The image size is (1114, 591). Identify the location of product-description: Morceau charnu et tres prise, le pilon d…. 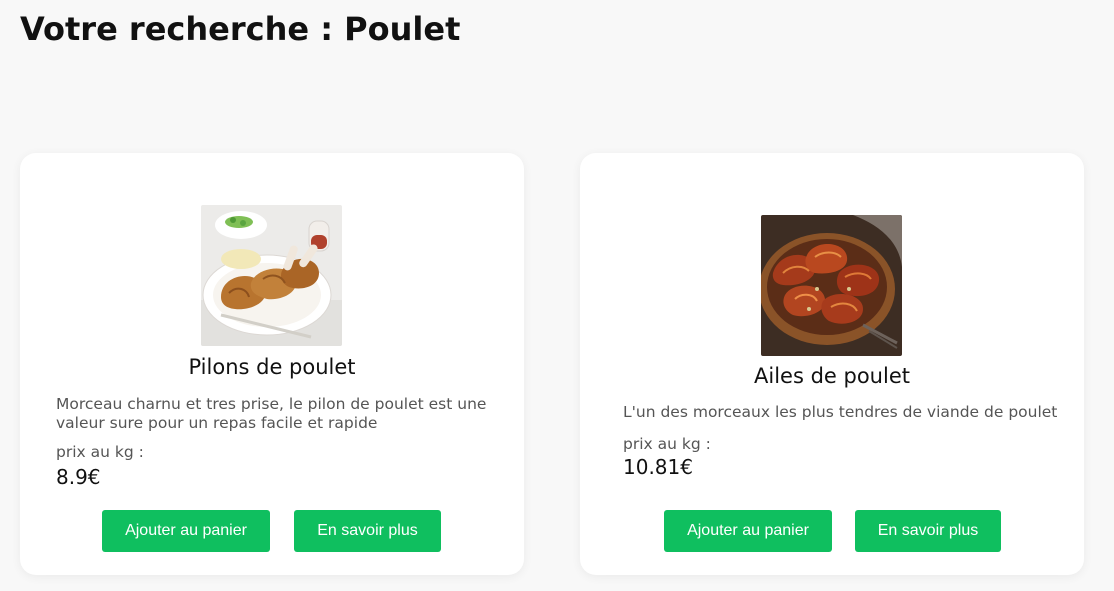
(271, 413).